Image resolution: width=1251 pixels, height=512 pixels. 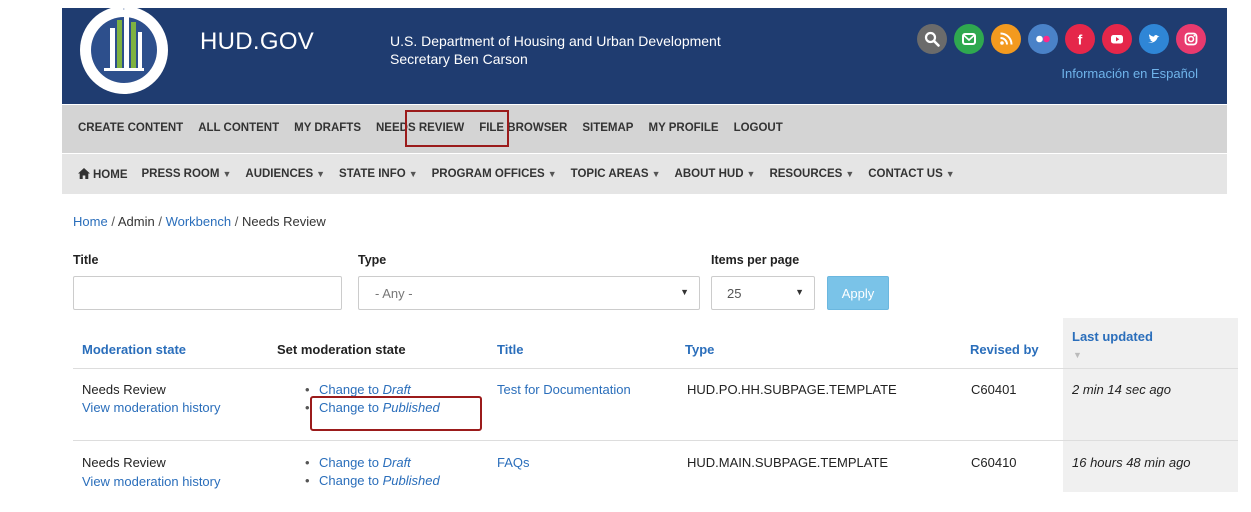 What do you see at coordinates (1112, 336) in the screenshot?
I see `col-last-updated: Last updated` at bounding box center [1112, 336].